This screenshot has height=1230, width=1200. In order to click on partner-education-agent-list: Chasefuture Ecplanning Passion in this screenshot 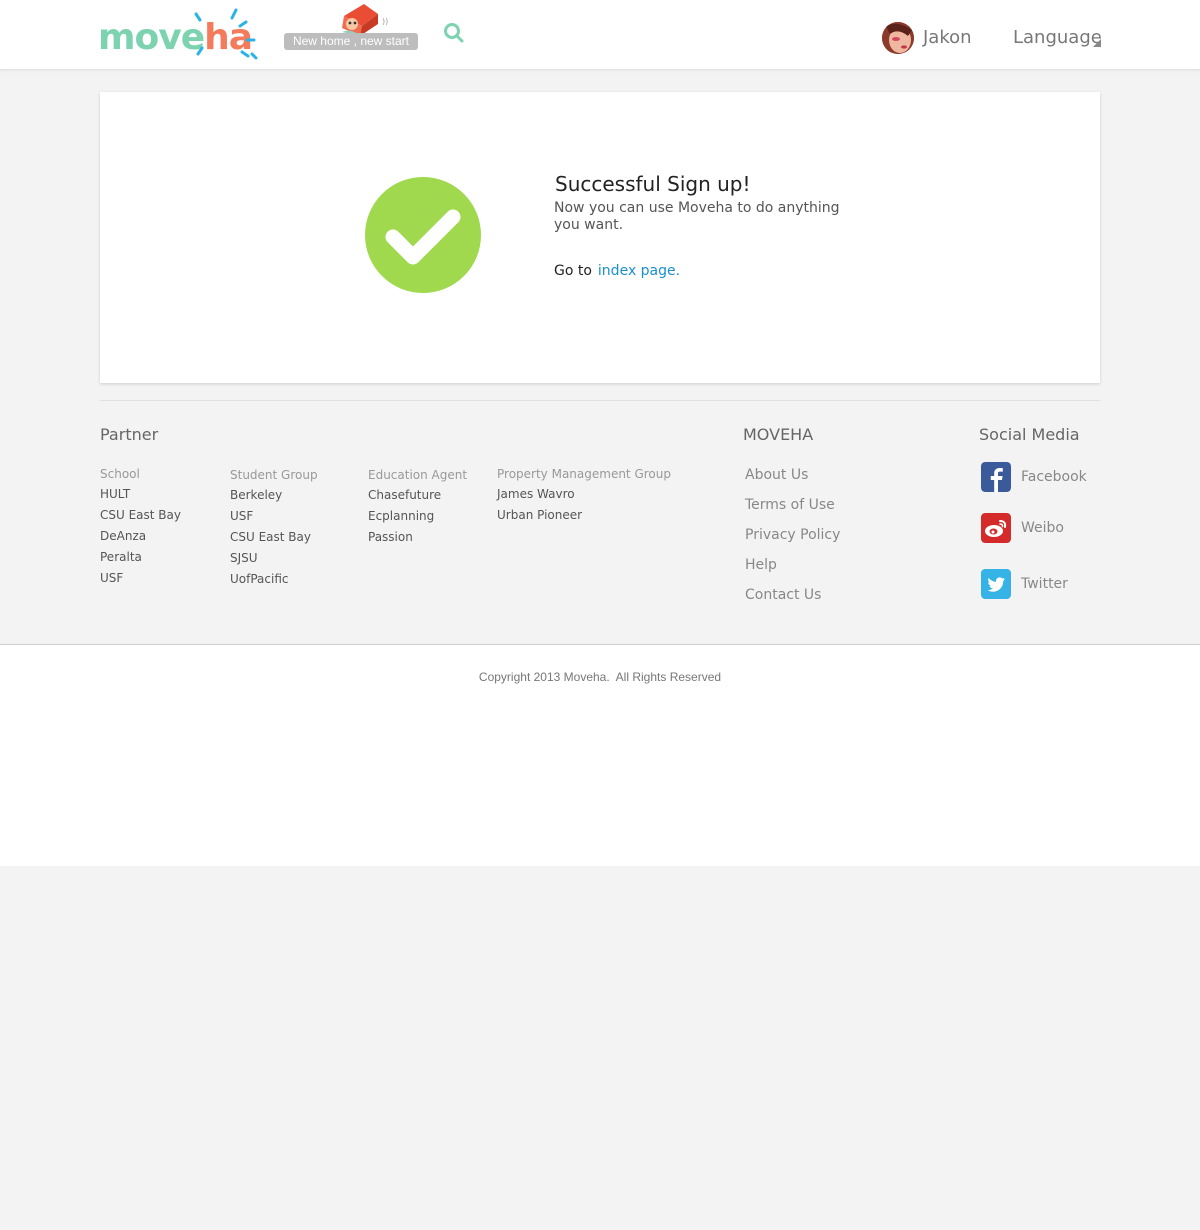, I will do `click(404, 516)`.